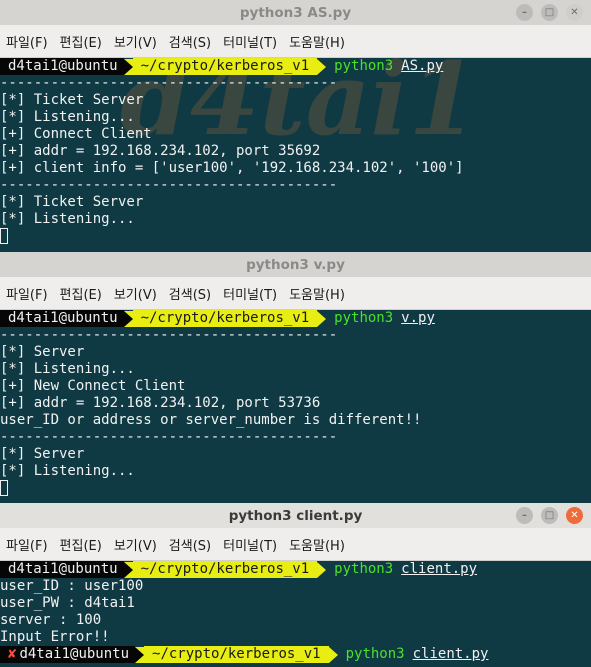  I want to click on titlebar: python3 v.py, so click(295, 264).